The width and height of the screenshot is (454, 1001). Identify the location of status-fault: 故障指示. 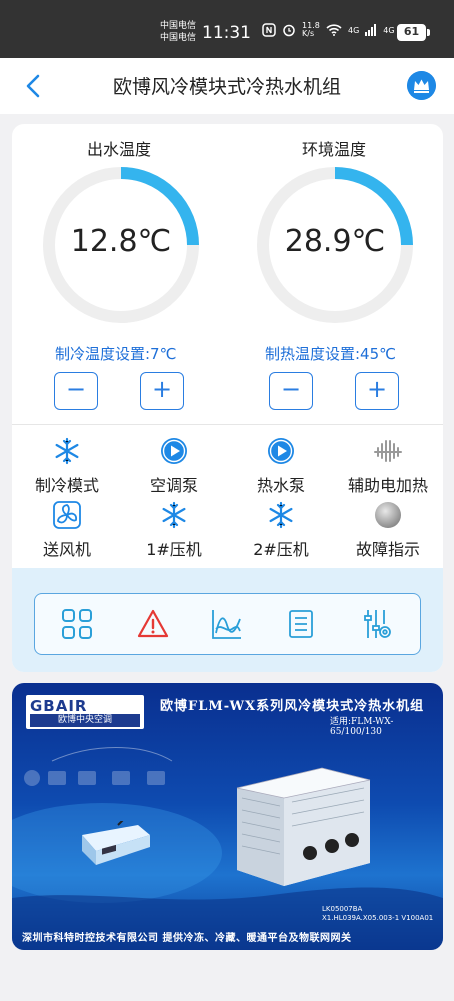
(388, 530).